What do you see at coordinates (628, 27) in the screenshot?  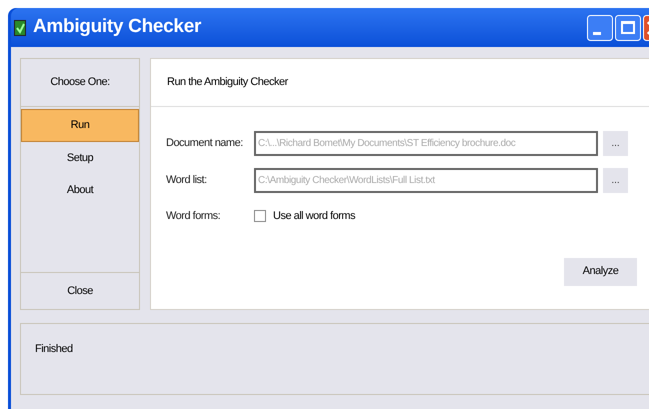 I see `maximize-icon` at bounding box center [628, 27].